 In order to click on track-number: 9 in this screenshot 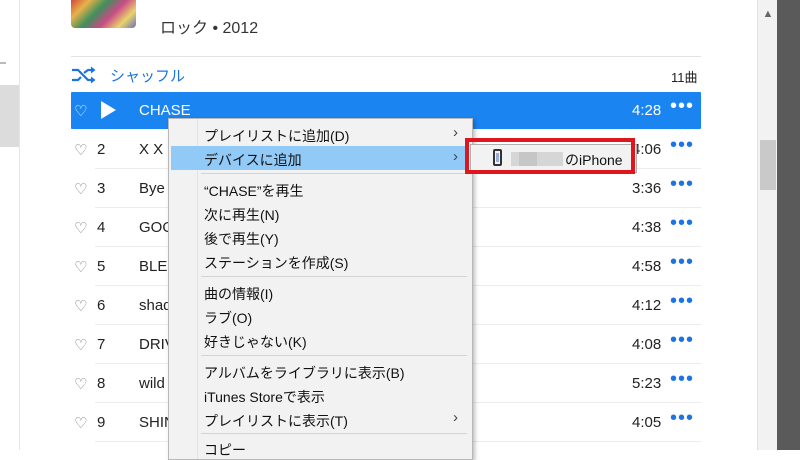, I will do `click(101, 422)`.